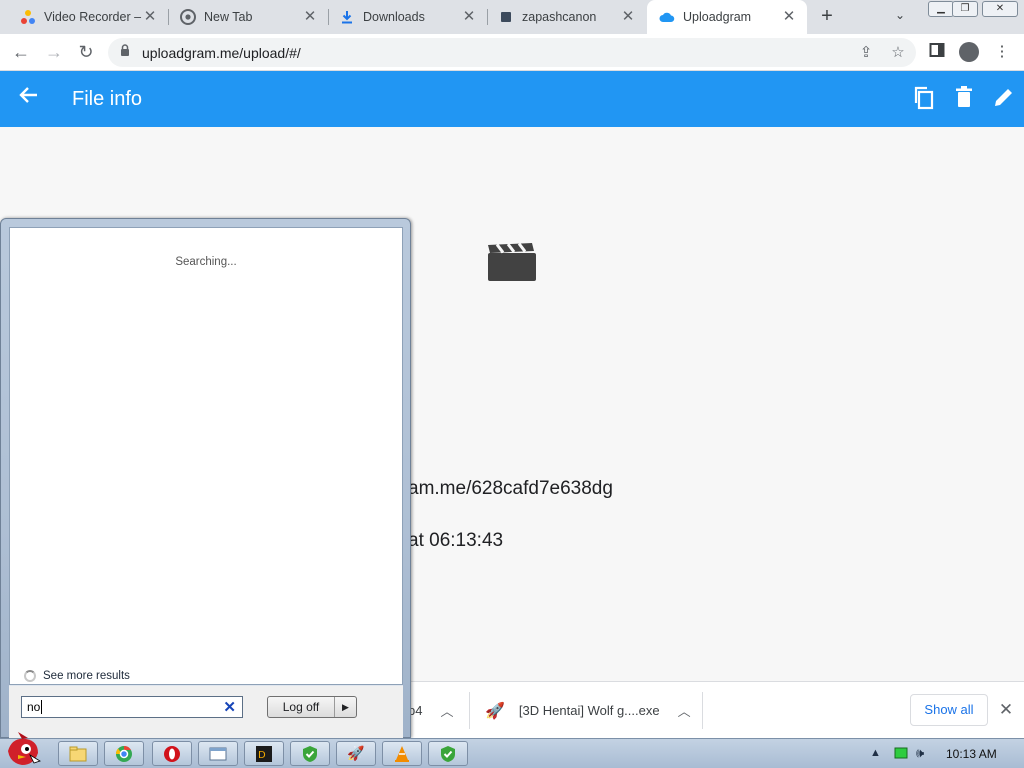  I want to click on address-bar: uploadgram.me/upload/#/ ⇪ ☆, so click(512, 52).